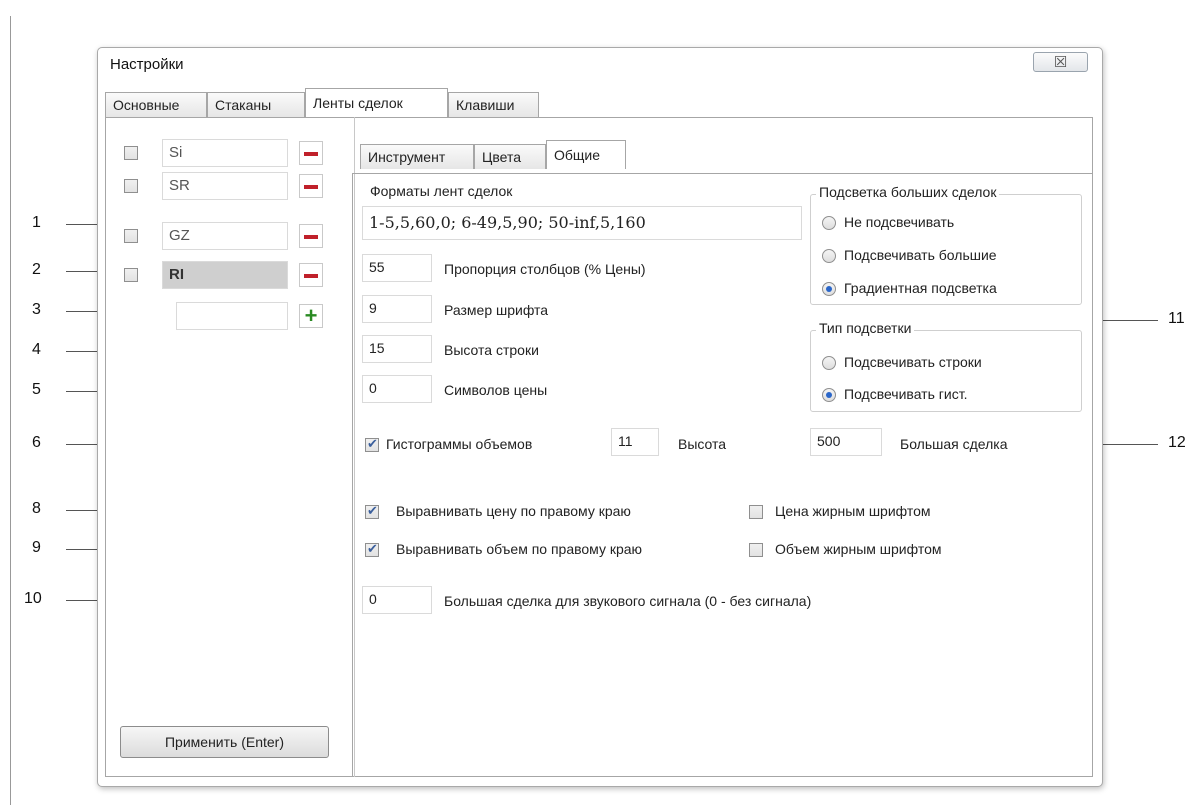  What do you see at coordinates (224, 742) in the screenshot?
I see `apply-button: Применить (Enter)` at bounding box center [224, 742].